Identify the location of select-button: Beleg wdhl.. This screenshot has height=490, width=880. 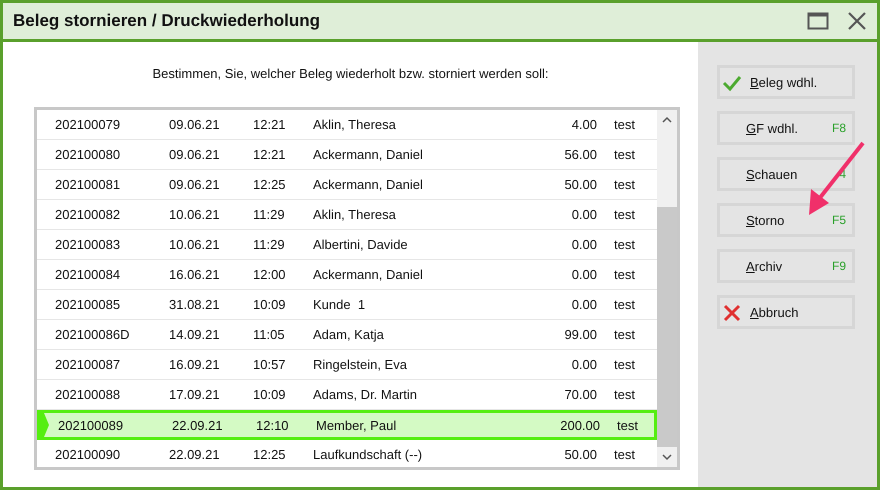
(786, 82).